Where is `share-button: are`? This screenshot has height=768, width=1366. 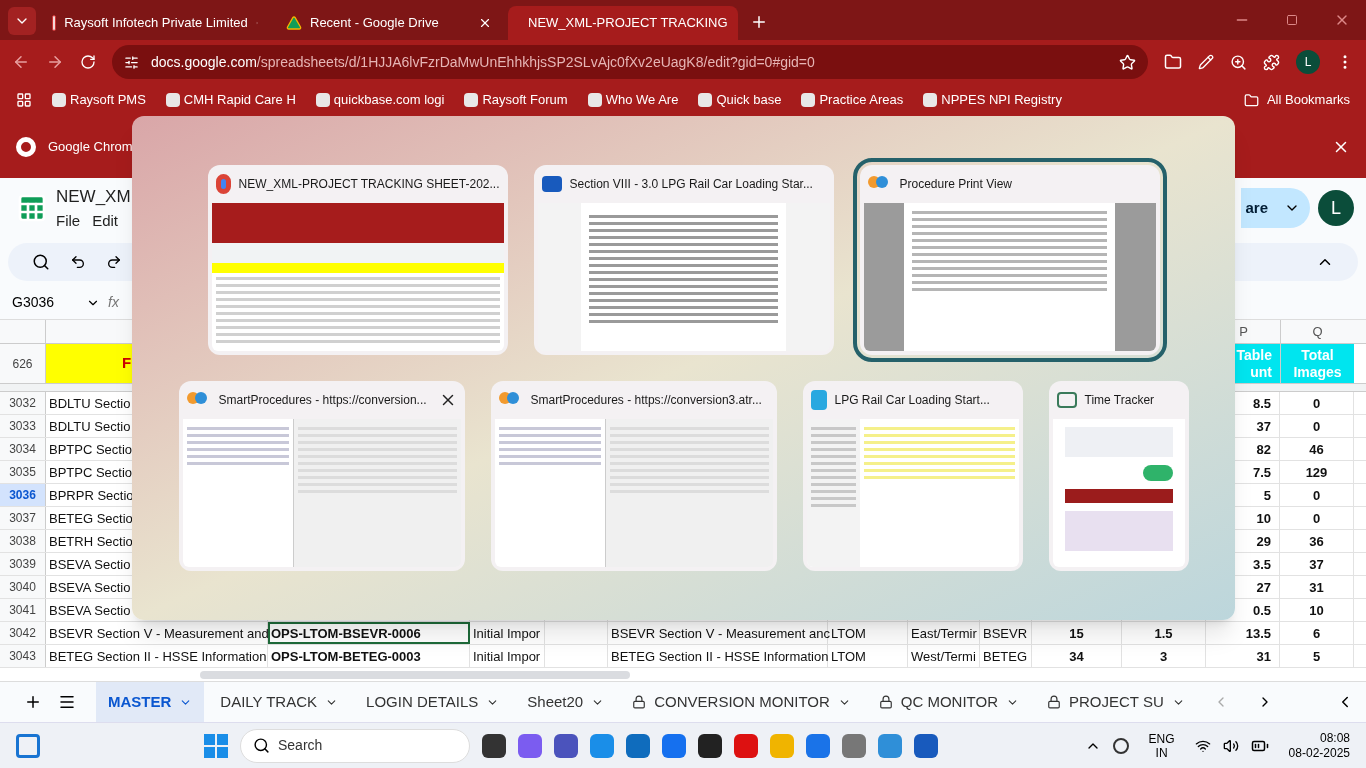 share-button: are is located at coordinates (1257, 208).